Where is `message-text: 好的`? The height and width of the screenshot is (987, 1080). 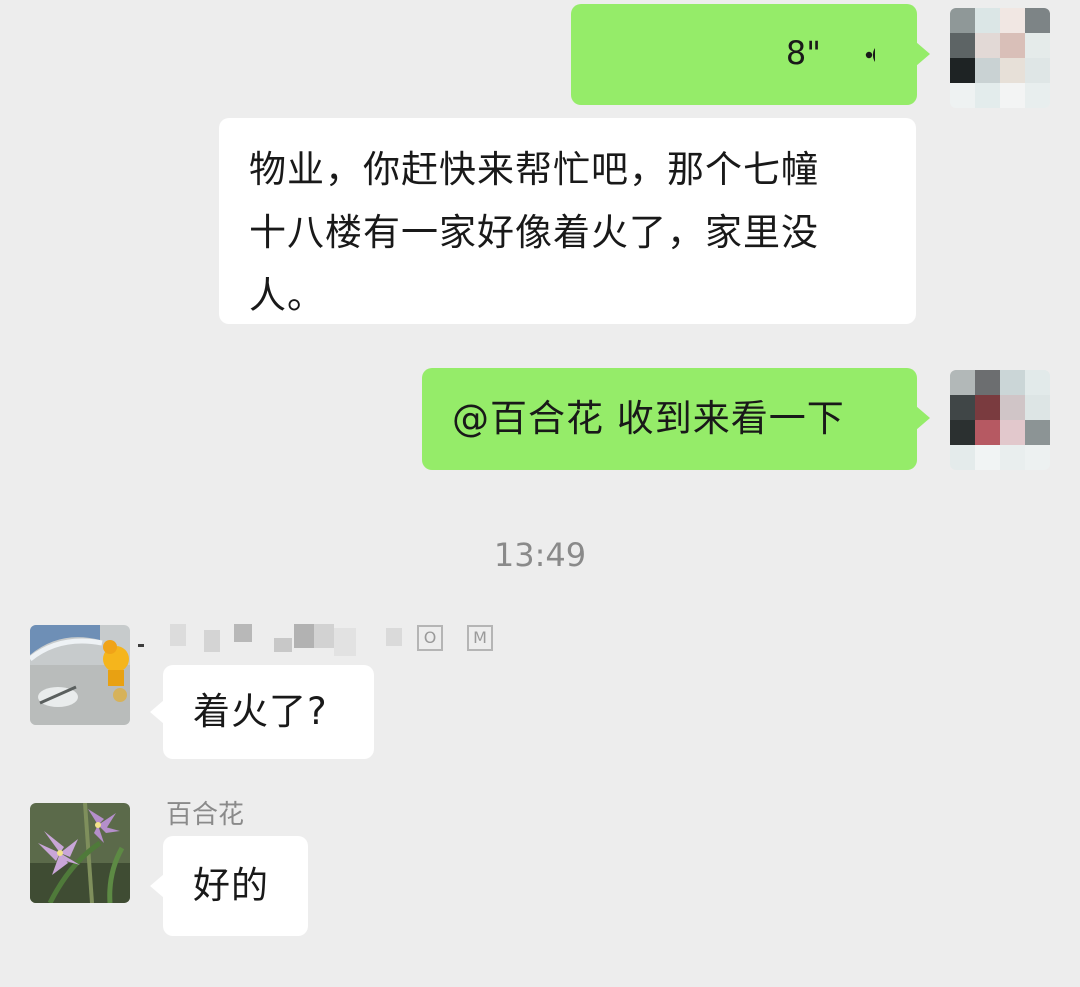 message-text: 好的 is located at coordinates (231, 885).